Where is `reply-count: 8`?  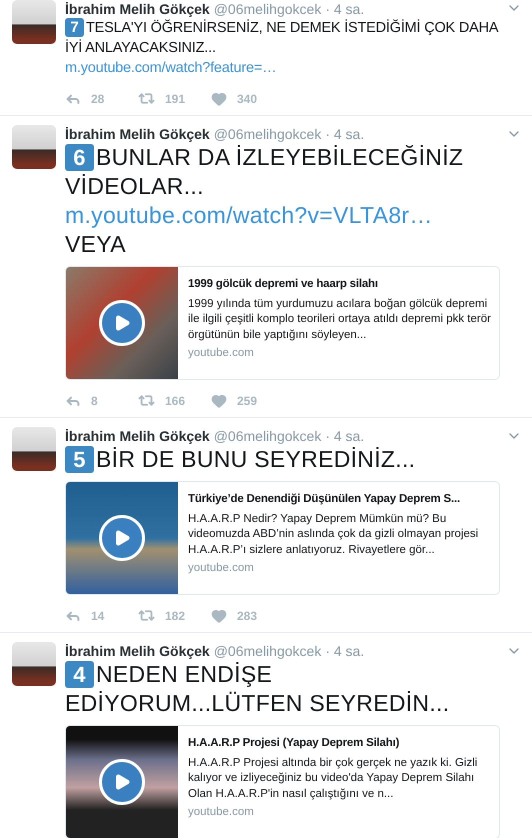 reply-count: 8 is located at coordinates (94, 401).